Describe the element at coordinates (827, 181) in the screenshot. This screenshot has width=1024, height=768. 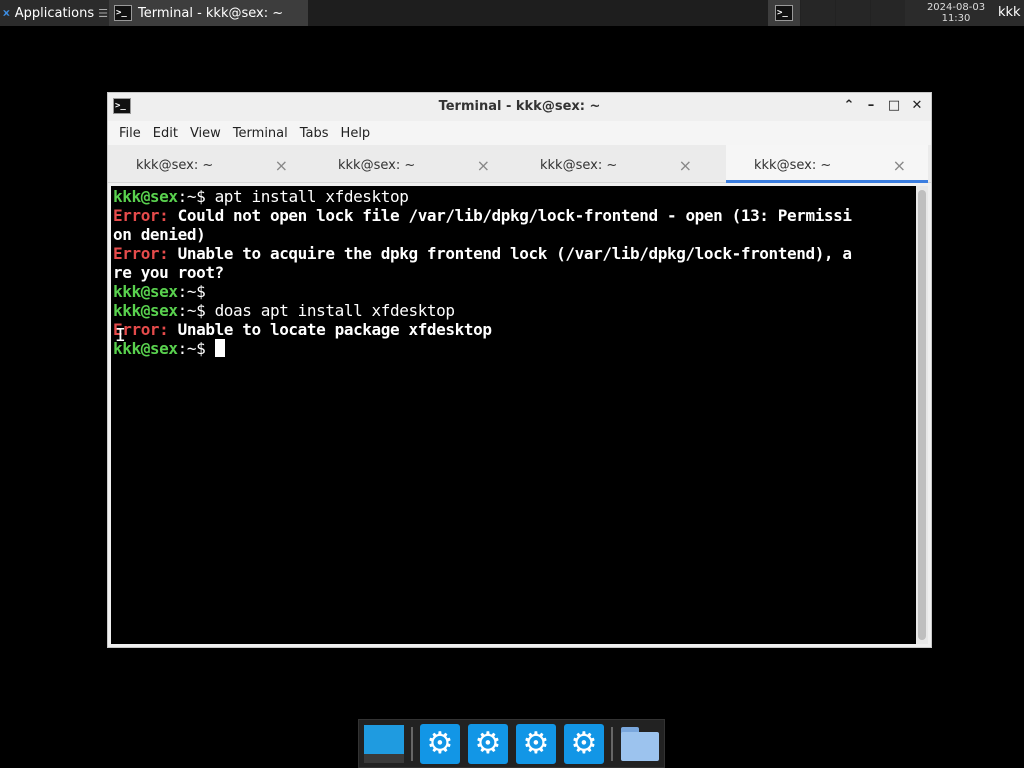
I see `active-tab-indicator` at that location.